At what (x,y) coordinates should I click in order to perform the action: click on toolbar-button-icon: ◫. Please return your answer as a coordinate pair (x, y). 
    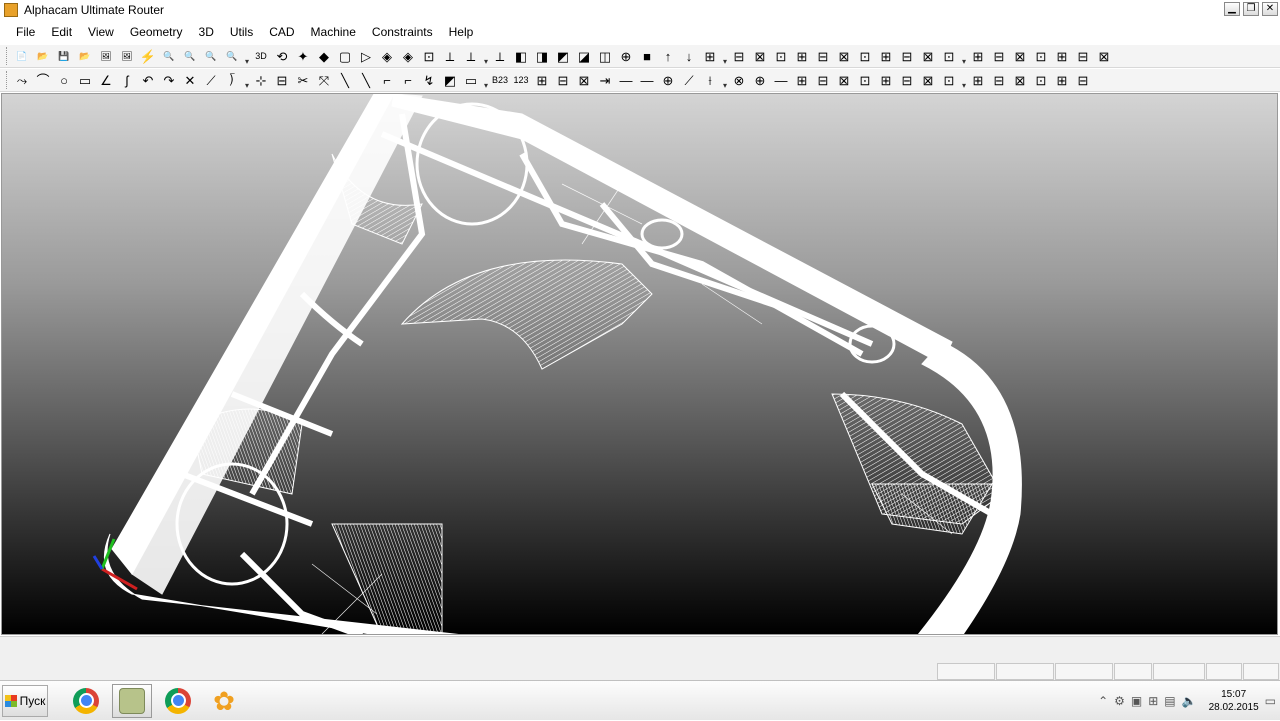
    Looking at the image, I should click on (605, 56).